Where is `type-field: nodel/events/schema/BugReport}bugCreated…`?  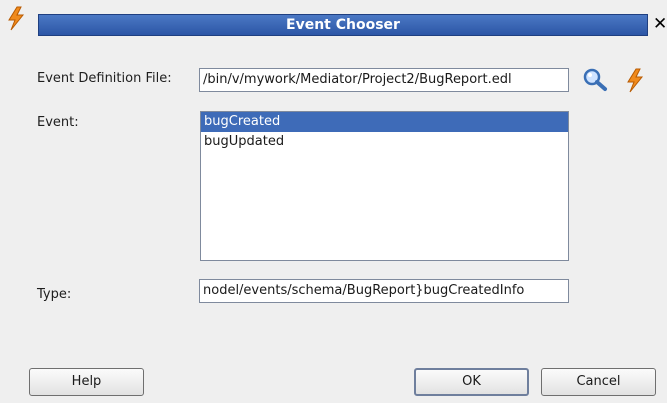 type-field: nodel/events/schema/BugReport}bugCreated… is located at coordinates (384, 291).